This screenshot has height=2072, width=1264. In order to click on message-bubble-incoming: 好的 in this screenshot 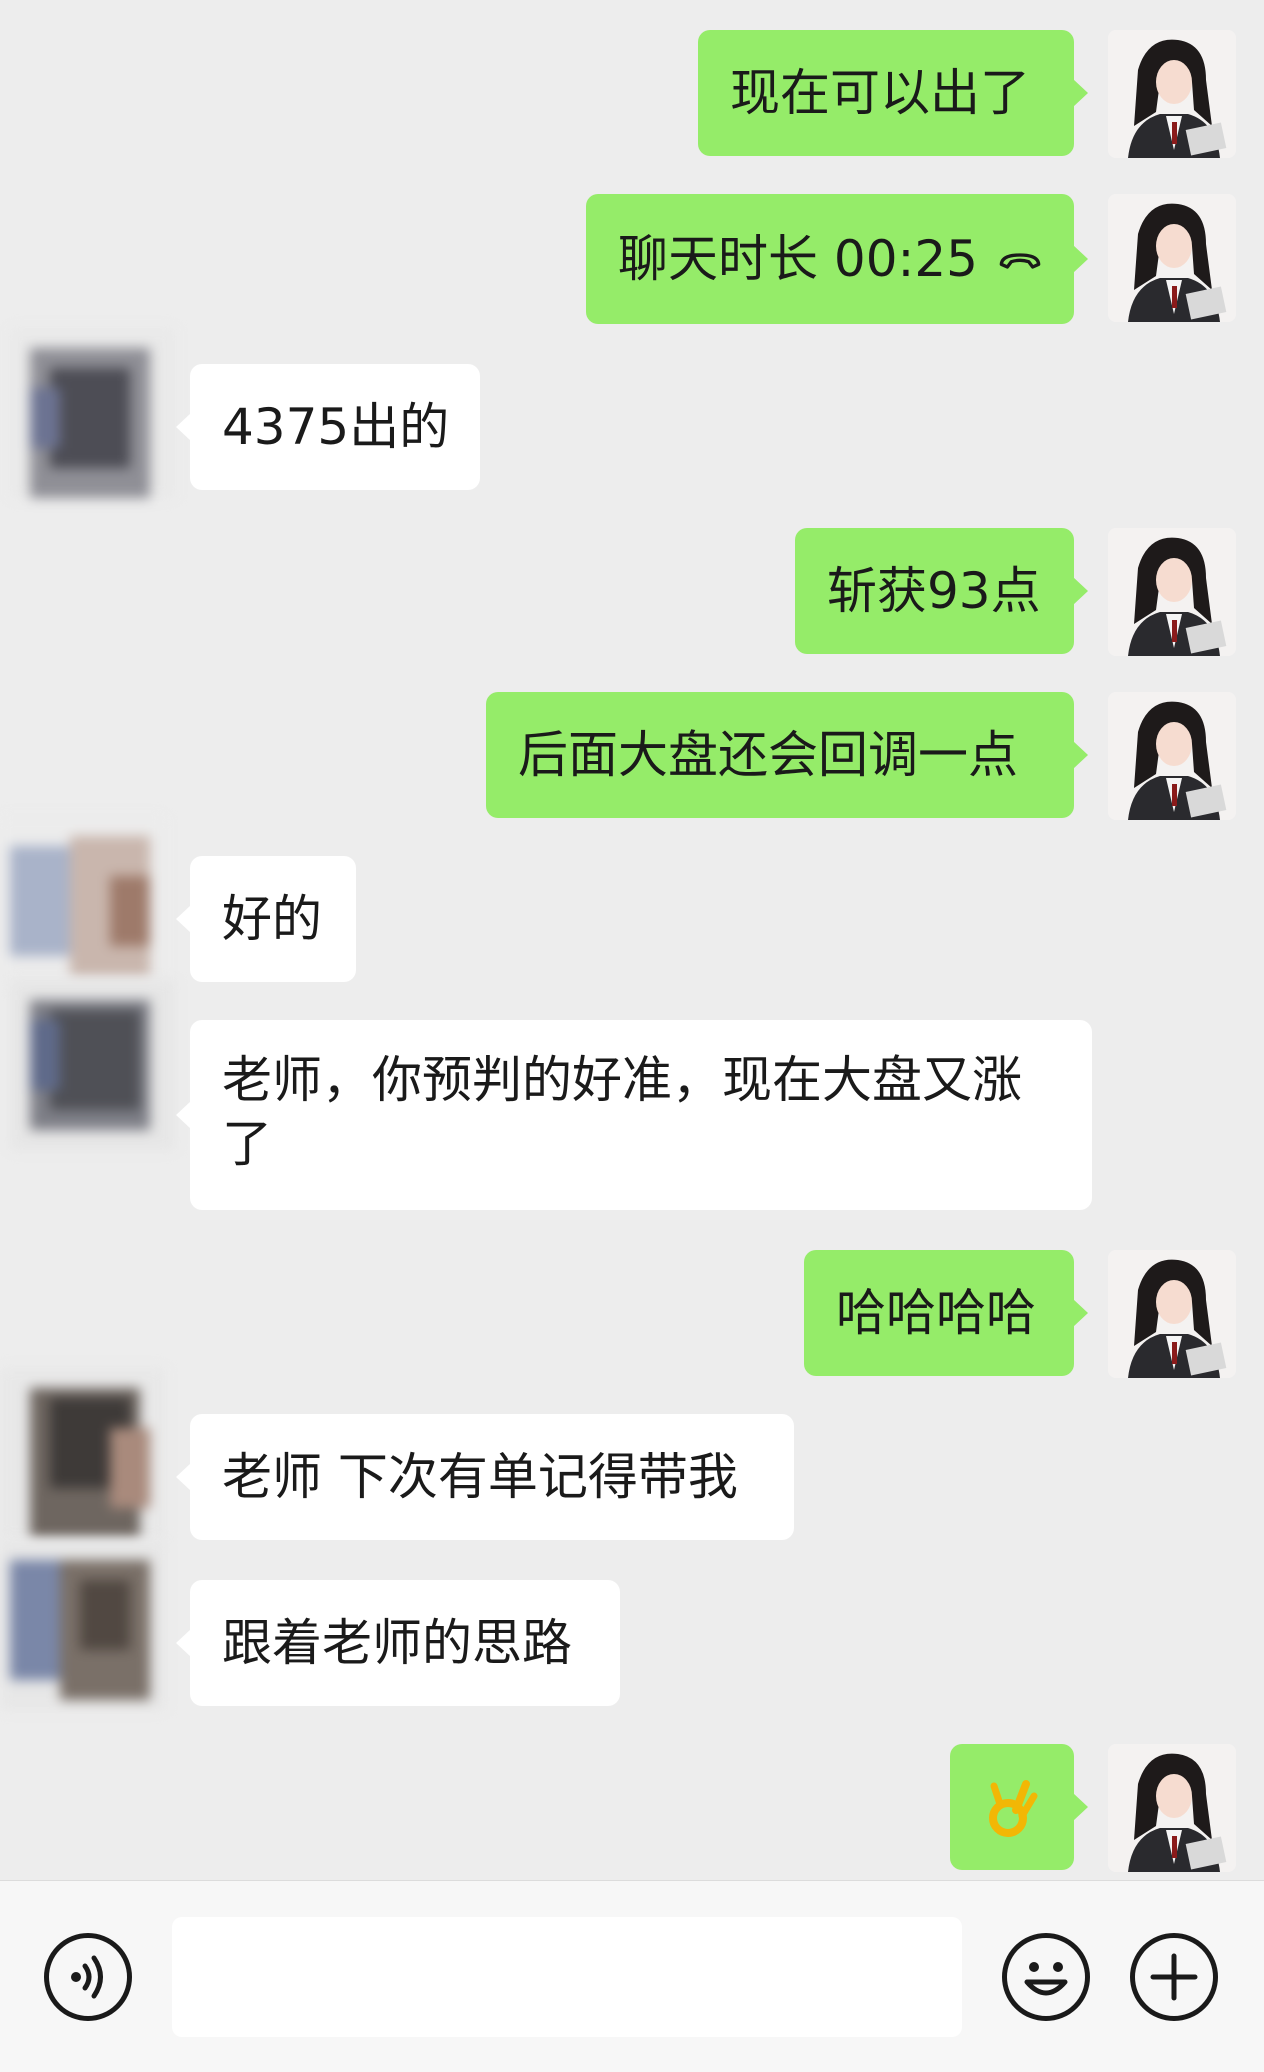, I will do `click(266, 919)`.